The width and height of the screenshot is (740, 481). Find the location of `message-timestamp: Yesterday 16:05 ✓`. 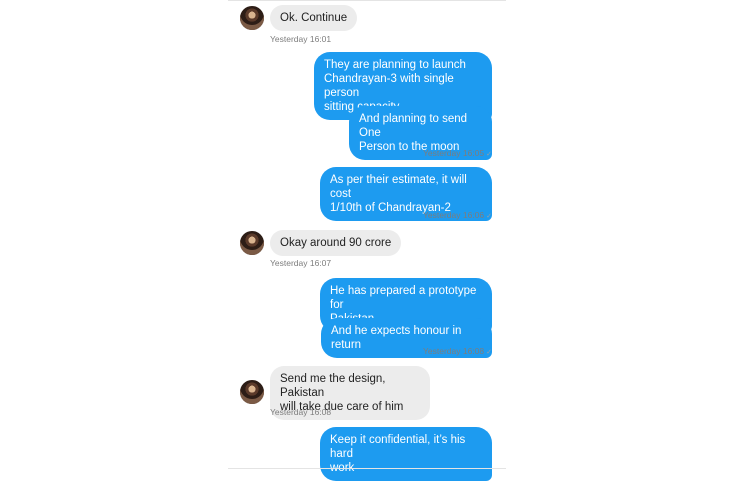

message-timestamp: Yesterday 16:05 ✓ is located at coordinates (457, 153).